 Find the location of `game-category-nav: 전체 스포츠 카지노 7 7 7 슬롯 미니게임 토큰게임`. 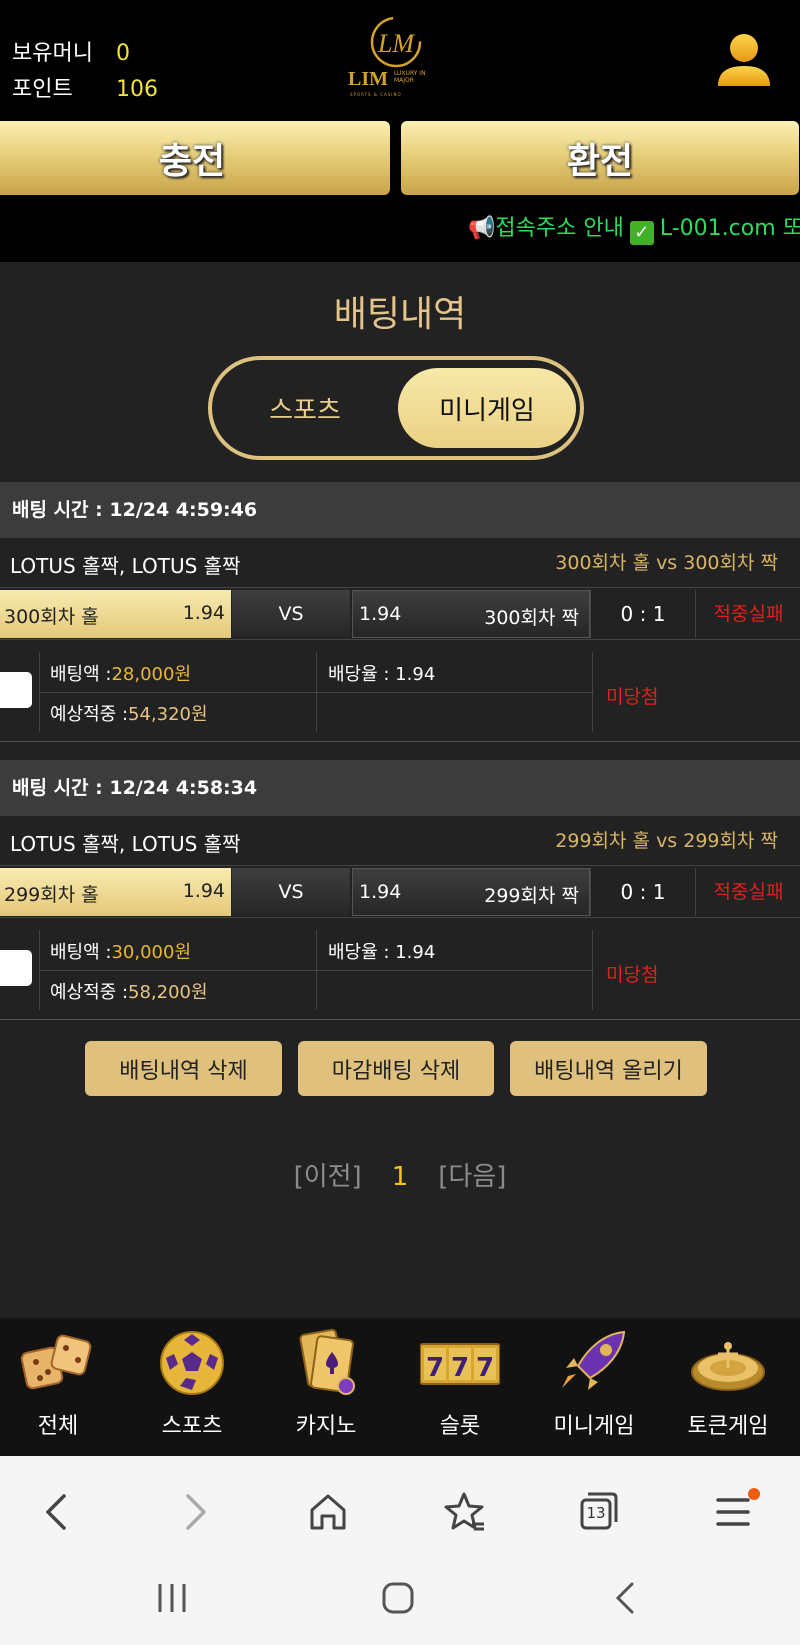

game-category-nav: 전체 스포츠 카지노 7 7 7 슬롯 미니게임 토큰게임 is located at coordinates (400, 1387).